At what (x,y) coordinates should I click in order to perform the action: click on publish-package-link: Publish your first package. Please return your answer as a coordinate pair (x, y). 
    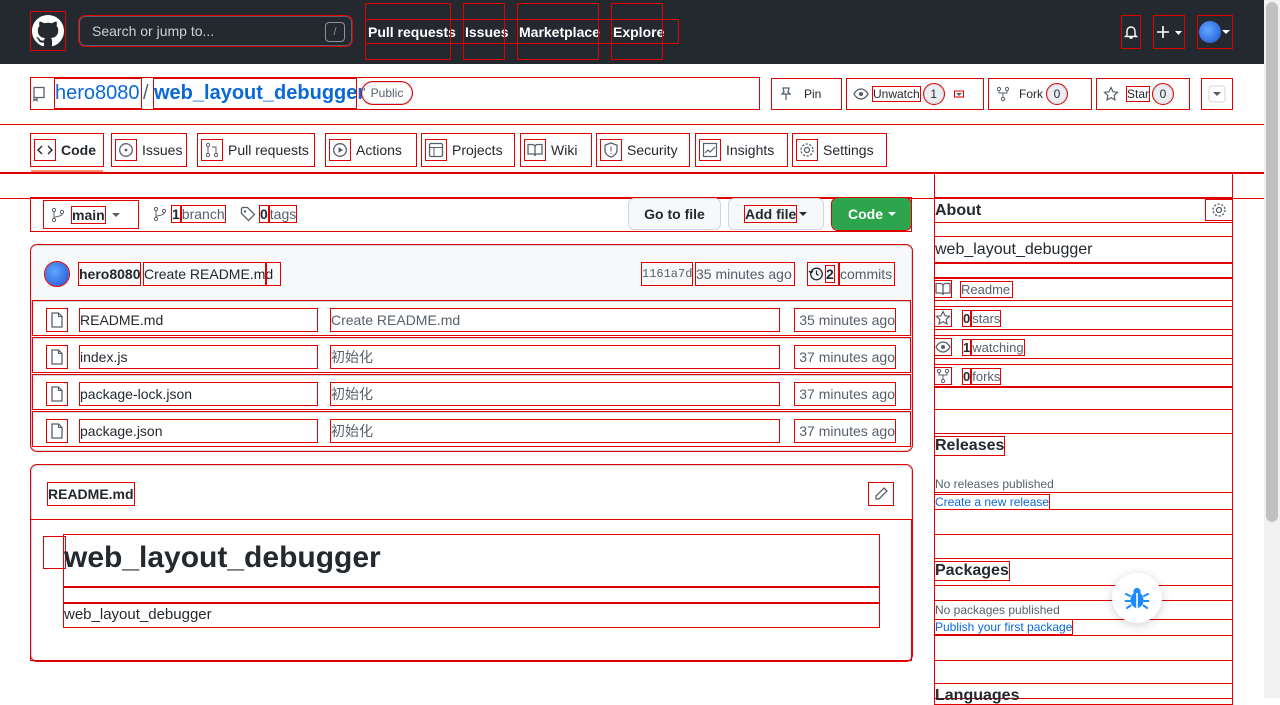
    Looking at the image, I should click on (1003, 627).